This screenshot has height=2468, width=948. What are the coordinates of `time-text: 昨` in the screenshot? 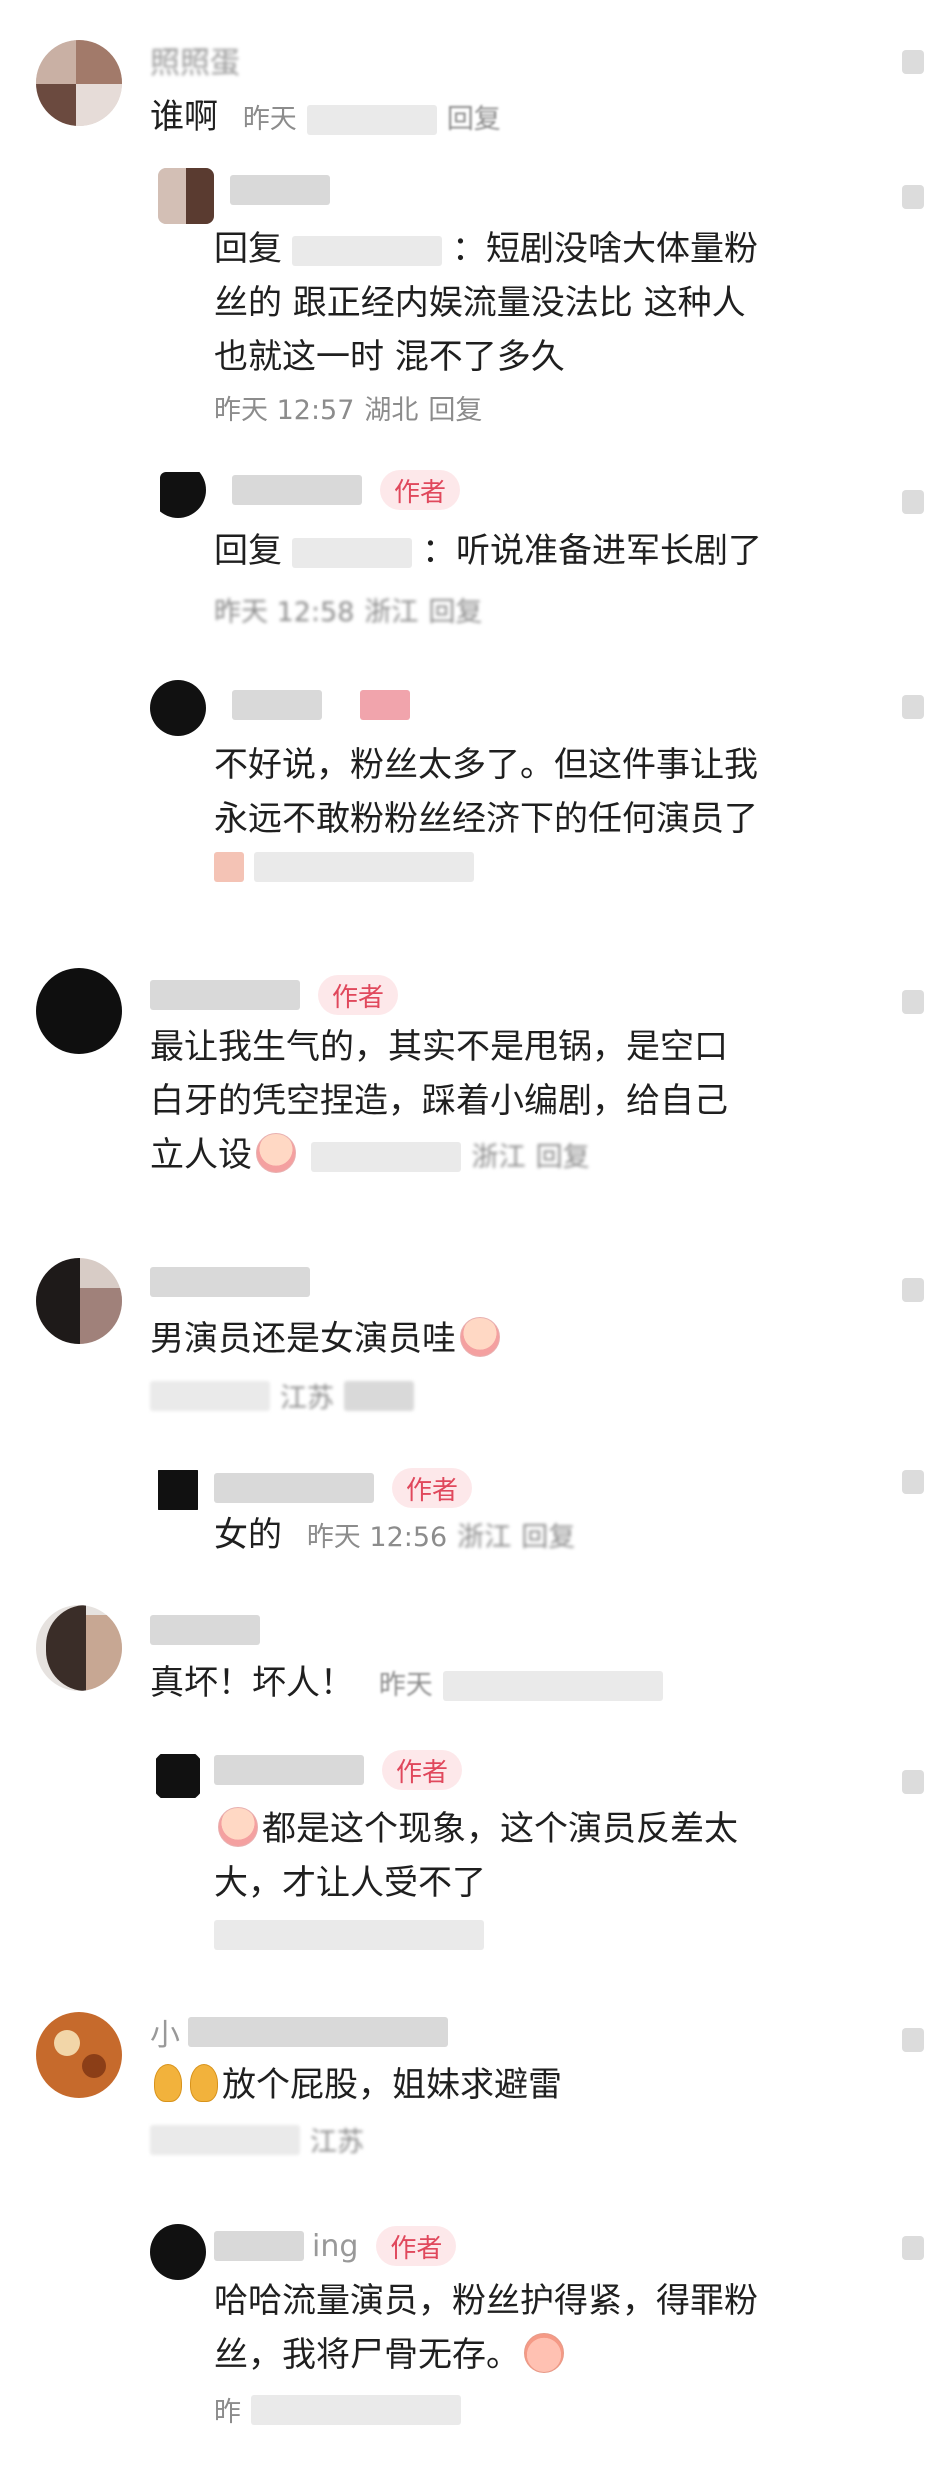 It's located at (227, 2412).